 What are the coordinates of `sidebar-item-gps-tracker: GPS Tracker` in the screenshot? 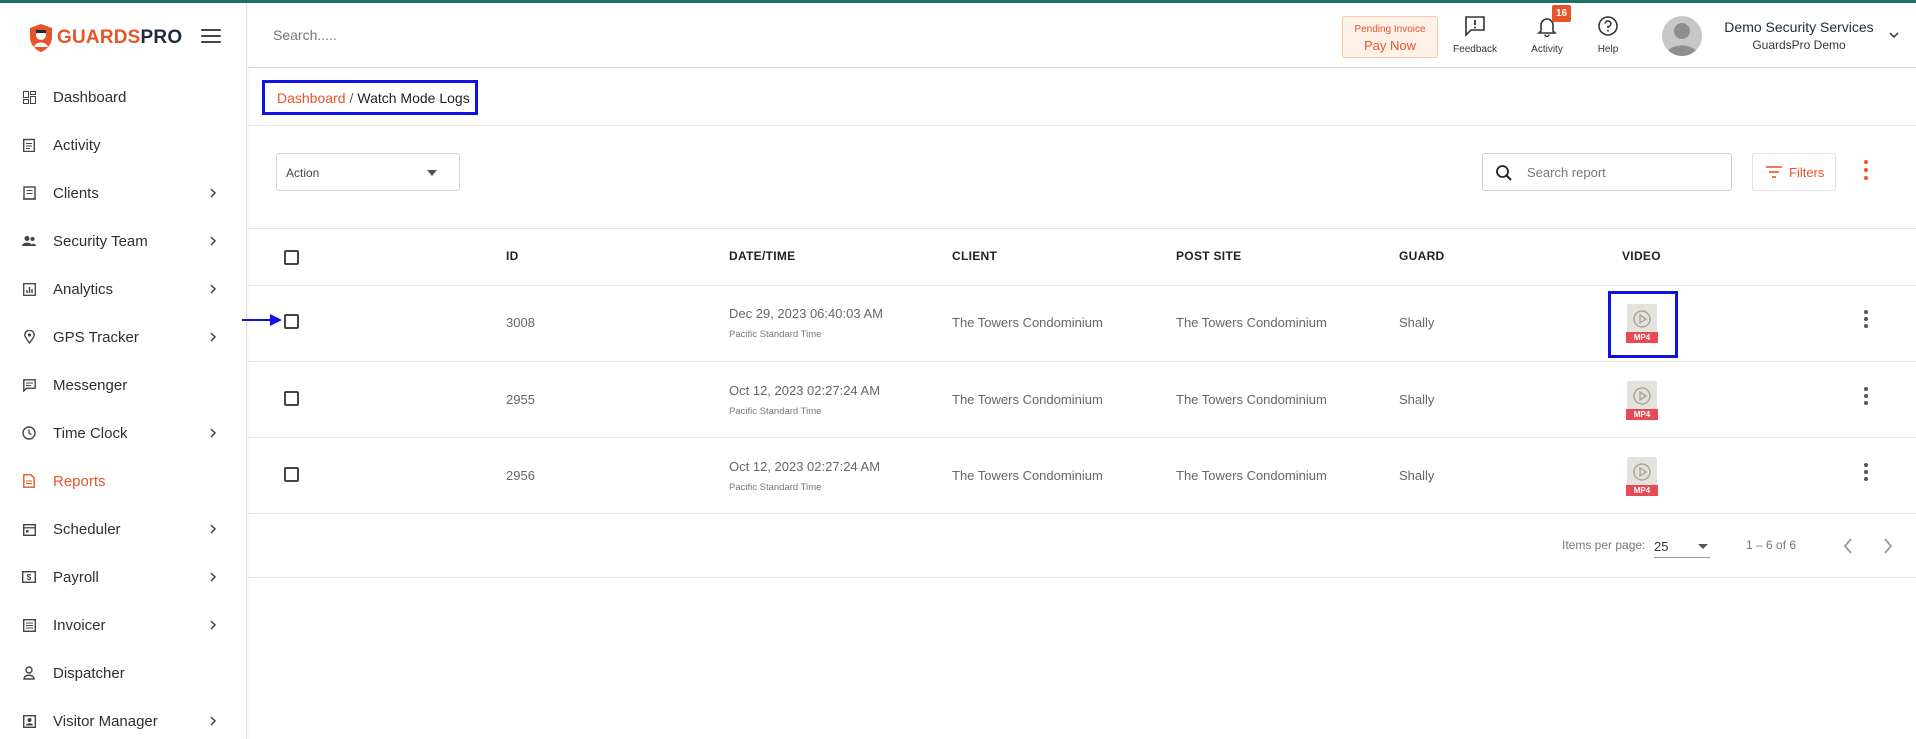 It's located at (123, 337).